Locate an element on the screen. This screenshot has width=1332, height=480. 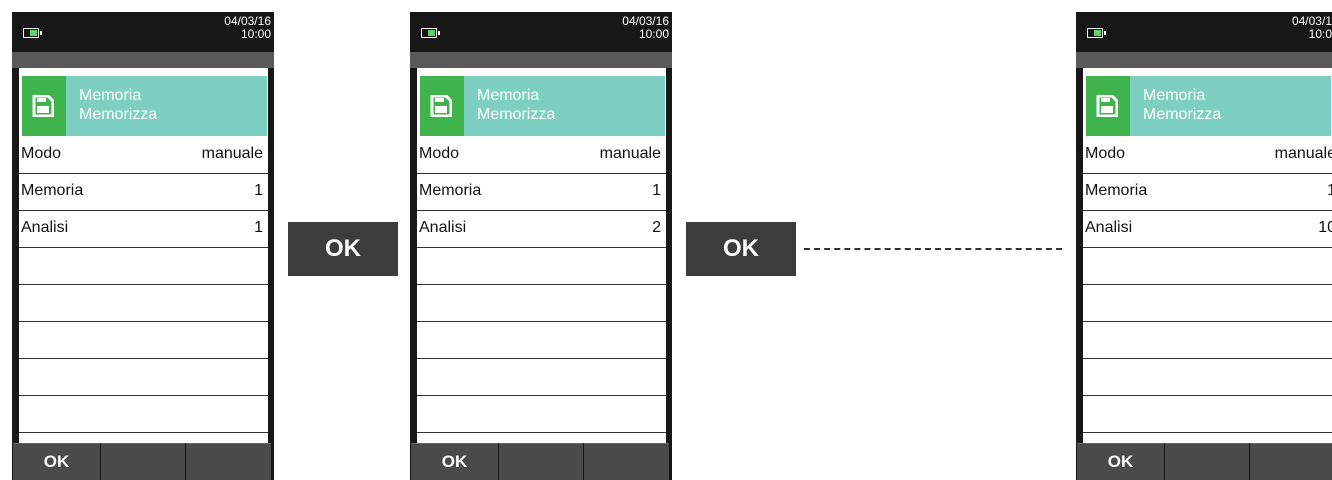
datetime: 04/03/1 10:0 is located at coordinates (1312, 28).